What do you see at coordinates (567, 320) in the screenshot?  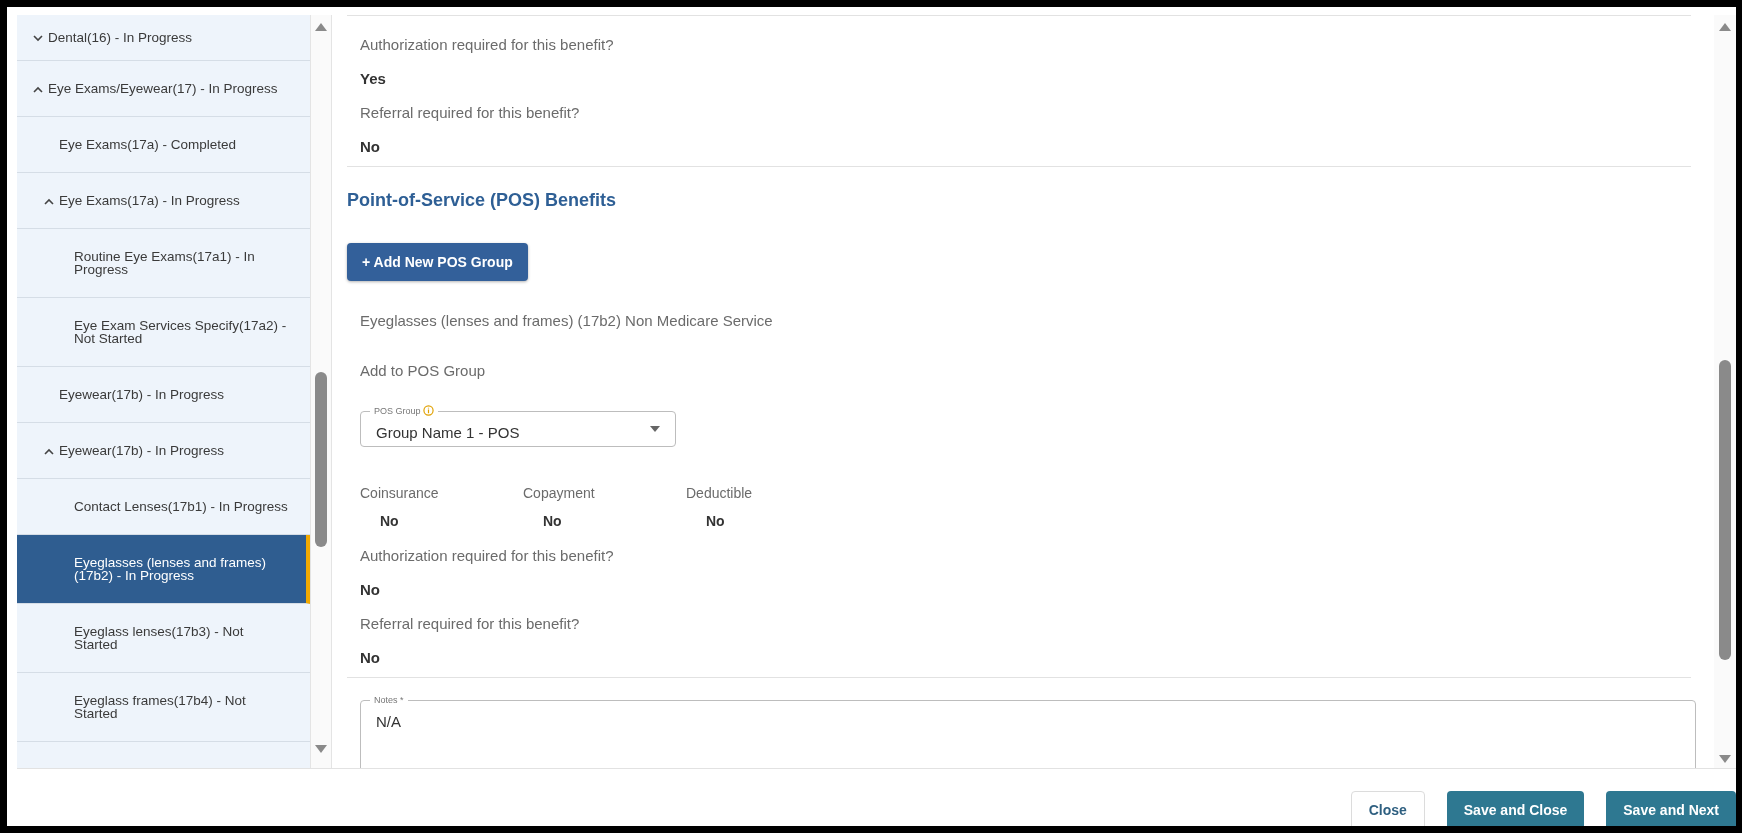 I see `service-name: Eyeglasses (lenses and frames) (17b2) Non Medicare Service` at bounding box center [567, 320].